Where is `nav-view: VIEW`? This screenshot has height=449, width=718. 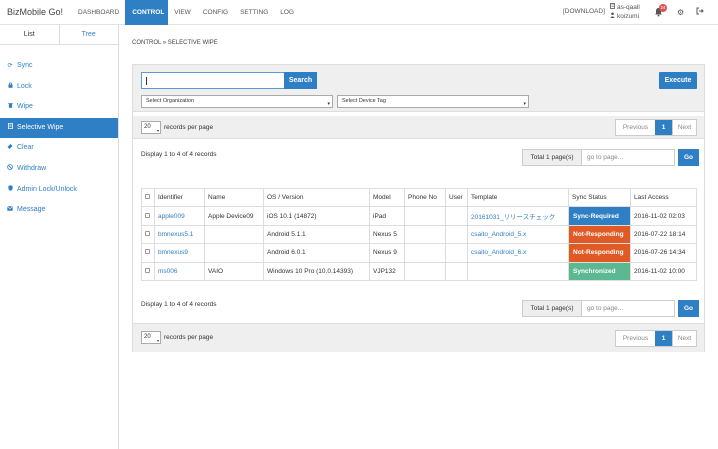
nav-view: VIEW is located at coordinates (182, 12).